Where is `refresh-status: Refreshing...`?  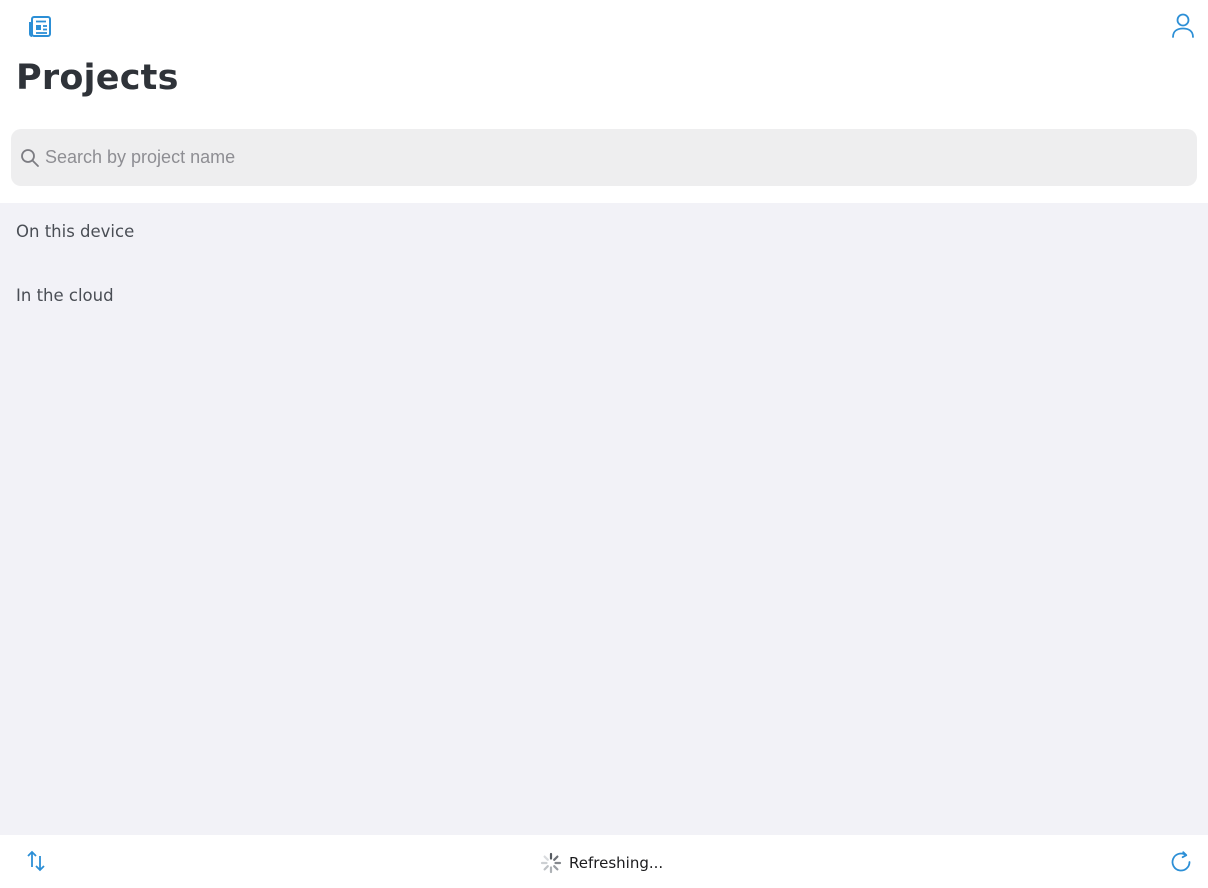
refresh-status: Refreshing... is located at coordinates (601, 863).